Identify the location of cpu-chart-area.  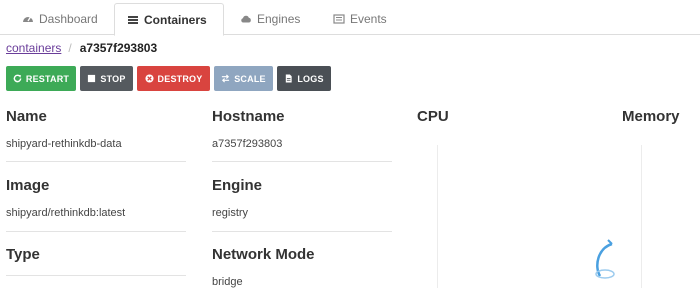
(437, 216).